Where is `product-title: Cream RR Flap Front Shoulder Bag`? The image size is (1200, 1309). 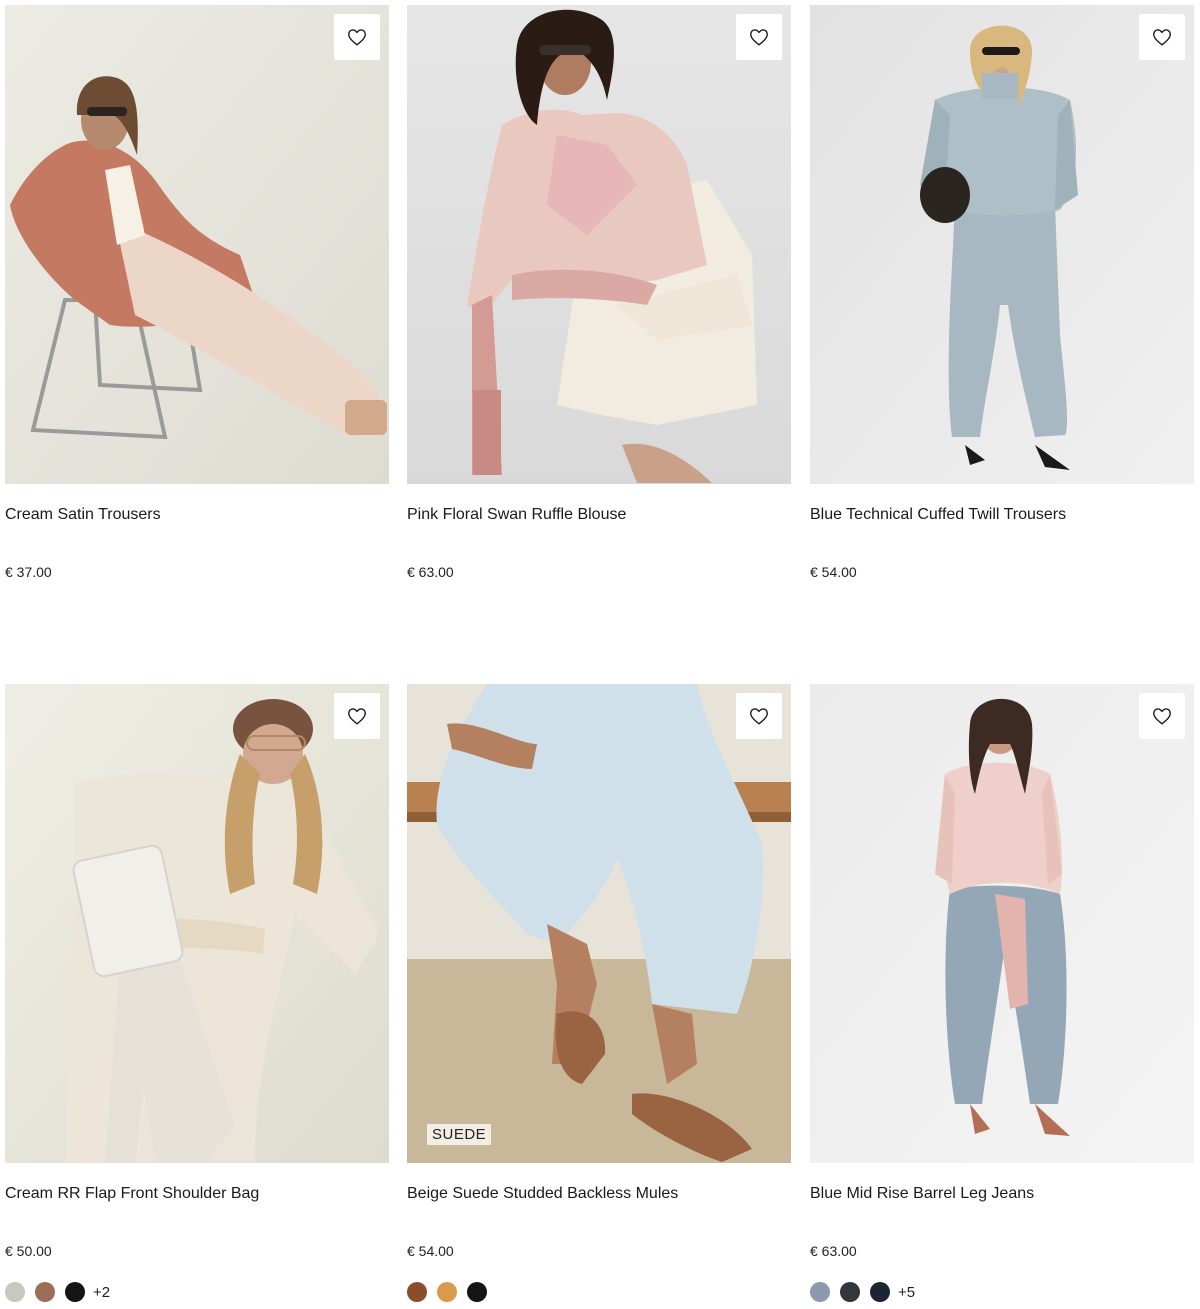
product-title: Cream RR Flap Front Shoulder Bag is located at coordinates (132, 1194).